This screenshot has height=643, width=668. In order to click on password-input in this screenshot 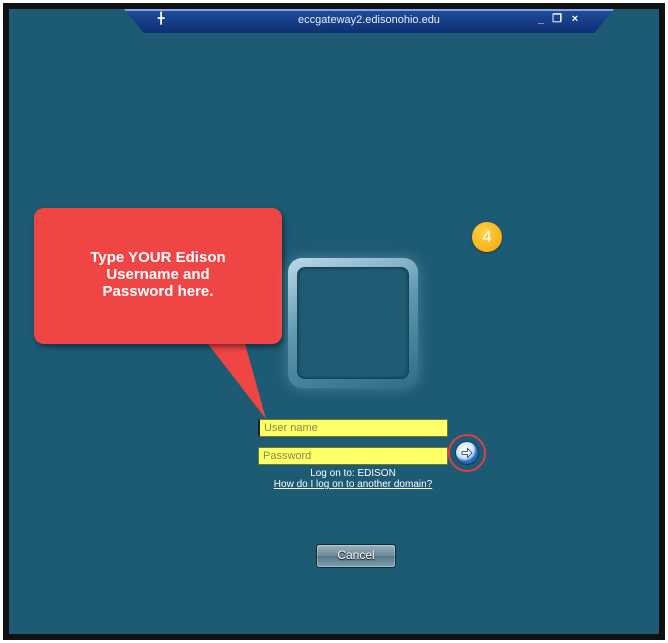, I will do `click(353, 456)`.